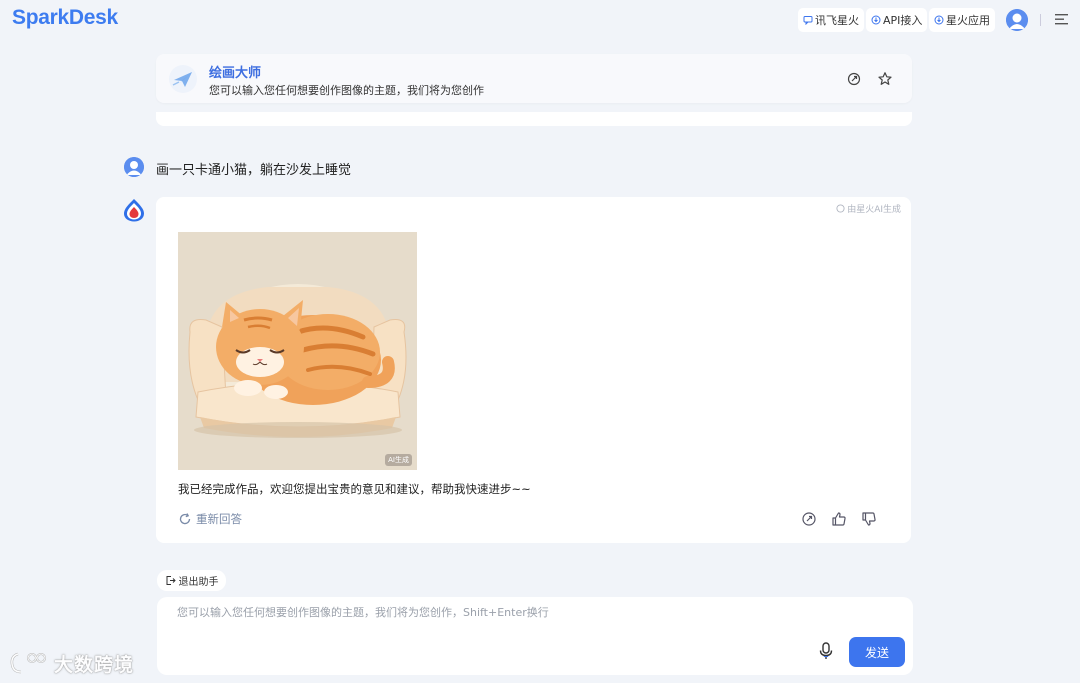 This screenshot has height=683, width=1080. I want to click on bot-message-text: 我已经完成作品，欢迎您提出宝贵的意见和建议，帮助我快速进步~~, so click(354, 489).